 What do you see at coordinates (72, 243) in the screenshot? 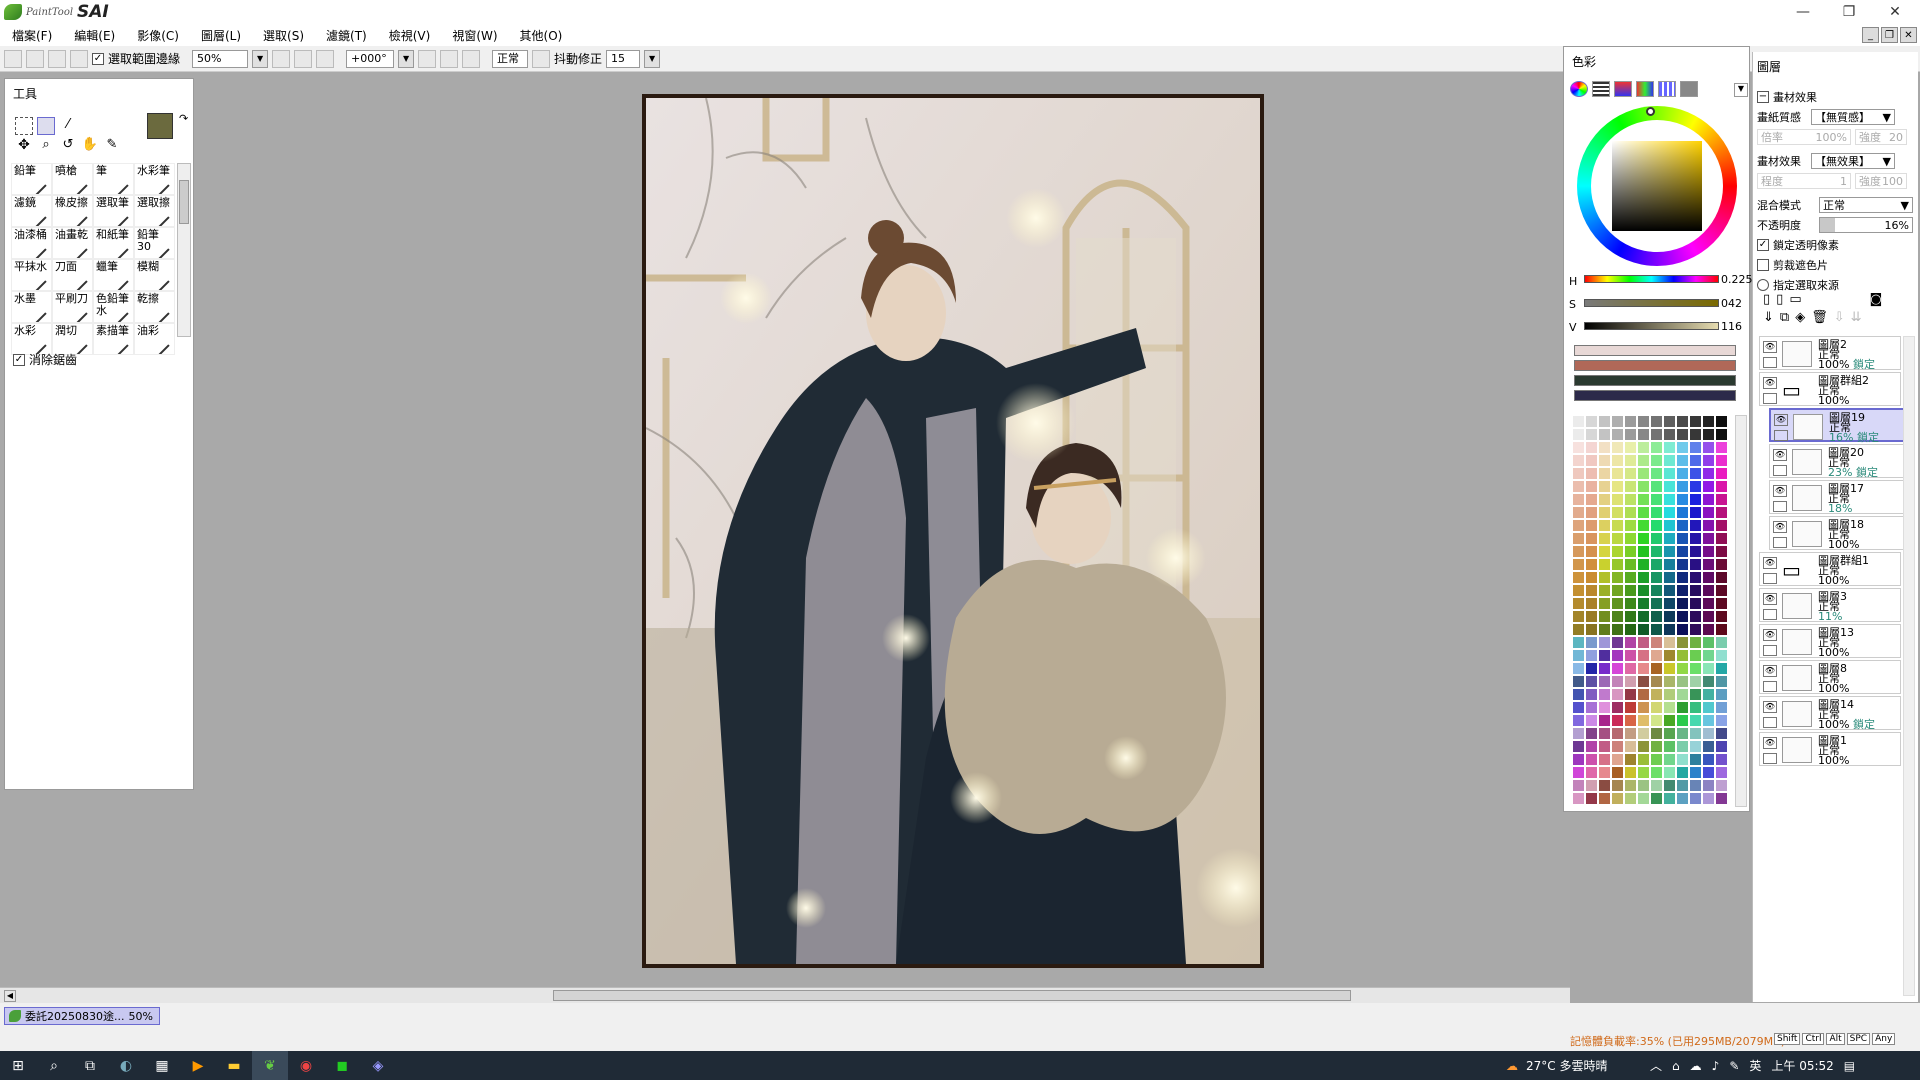
I see `brush-slot: 油畫乾` at bounding box center [72, 243].